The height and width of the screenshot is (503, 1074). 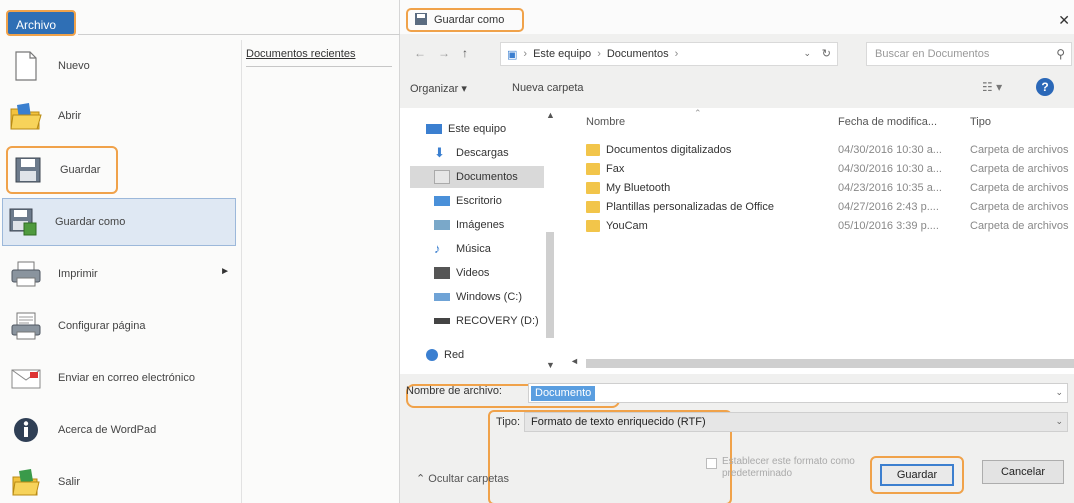 What do you see at coordinates (1060, 54) in the screenshot?
I see `search-icon: ⚲` at bounding box center [1060, 54].